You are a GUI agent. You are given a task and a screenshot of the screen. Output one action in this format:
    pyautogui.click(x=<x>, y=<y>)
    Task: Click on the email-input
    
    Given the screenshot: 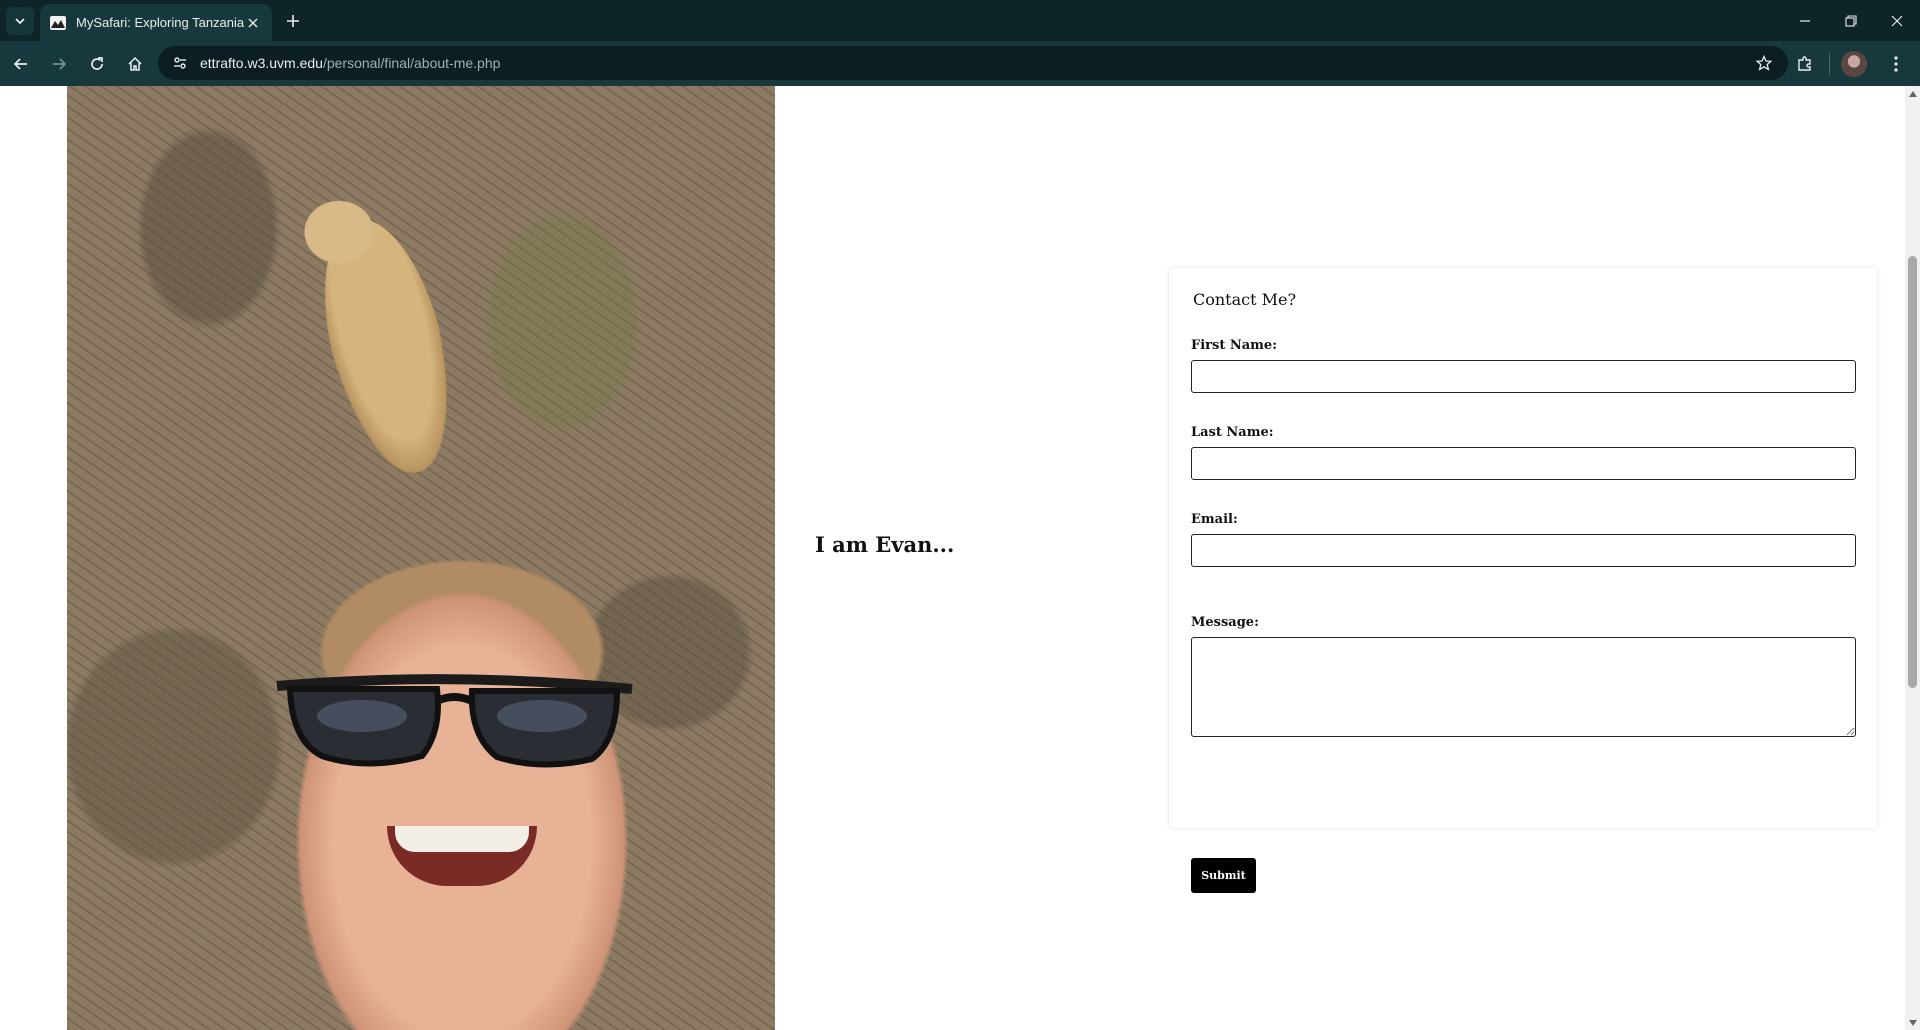 What is the action you would take?
    pyautogui.click(x=1523, y=550)
    